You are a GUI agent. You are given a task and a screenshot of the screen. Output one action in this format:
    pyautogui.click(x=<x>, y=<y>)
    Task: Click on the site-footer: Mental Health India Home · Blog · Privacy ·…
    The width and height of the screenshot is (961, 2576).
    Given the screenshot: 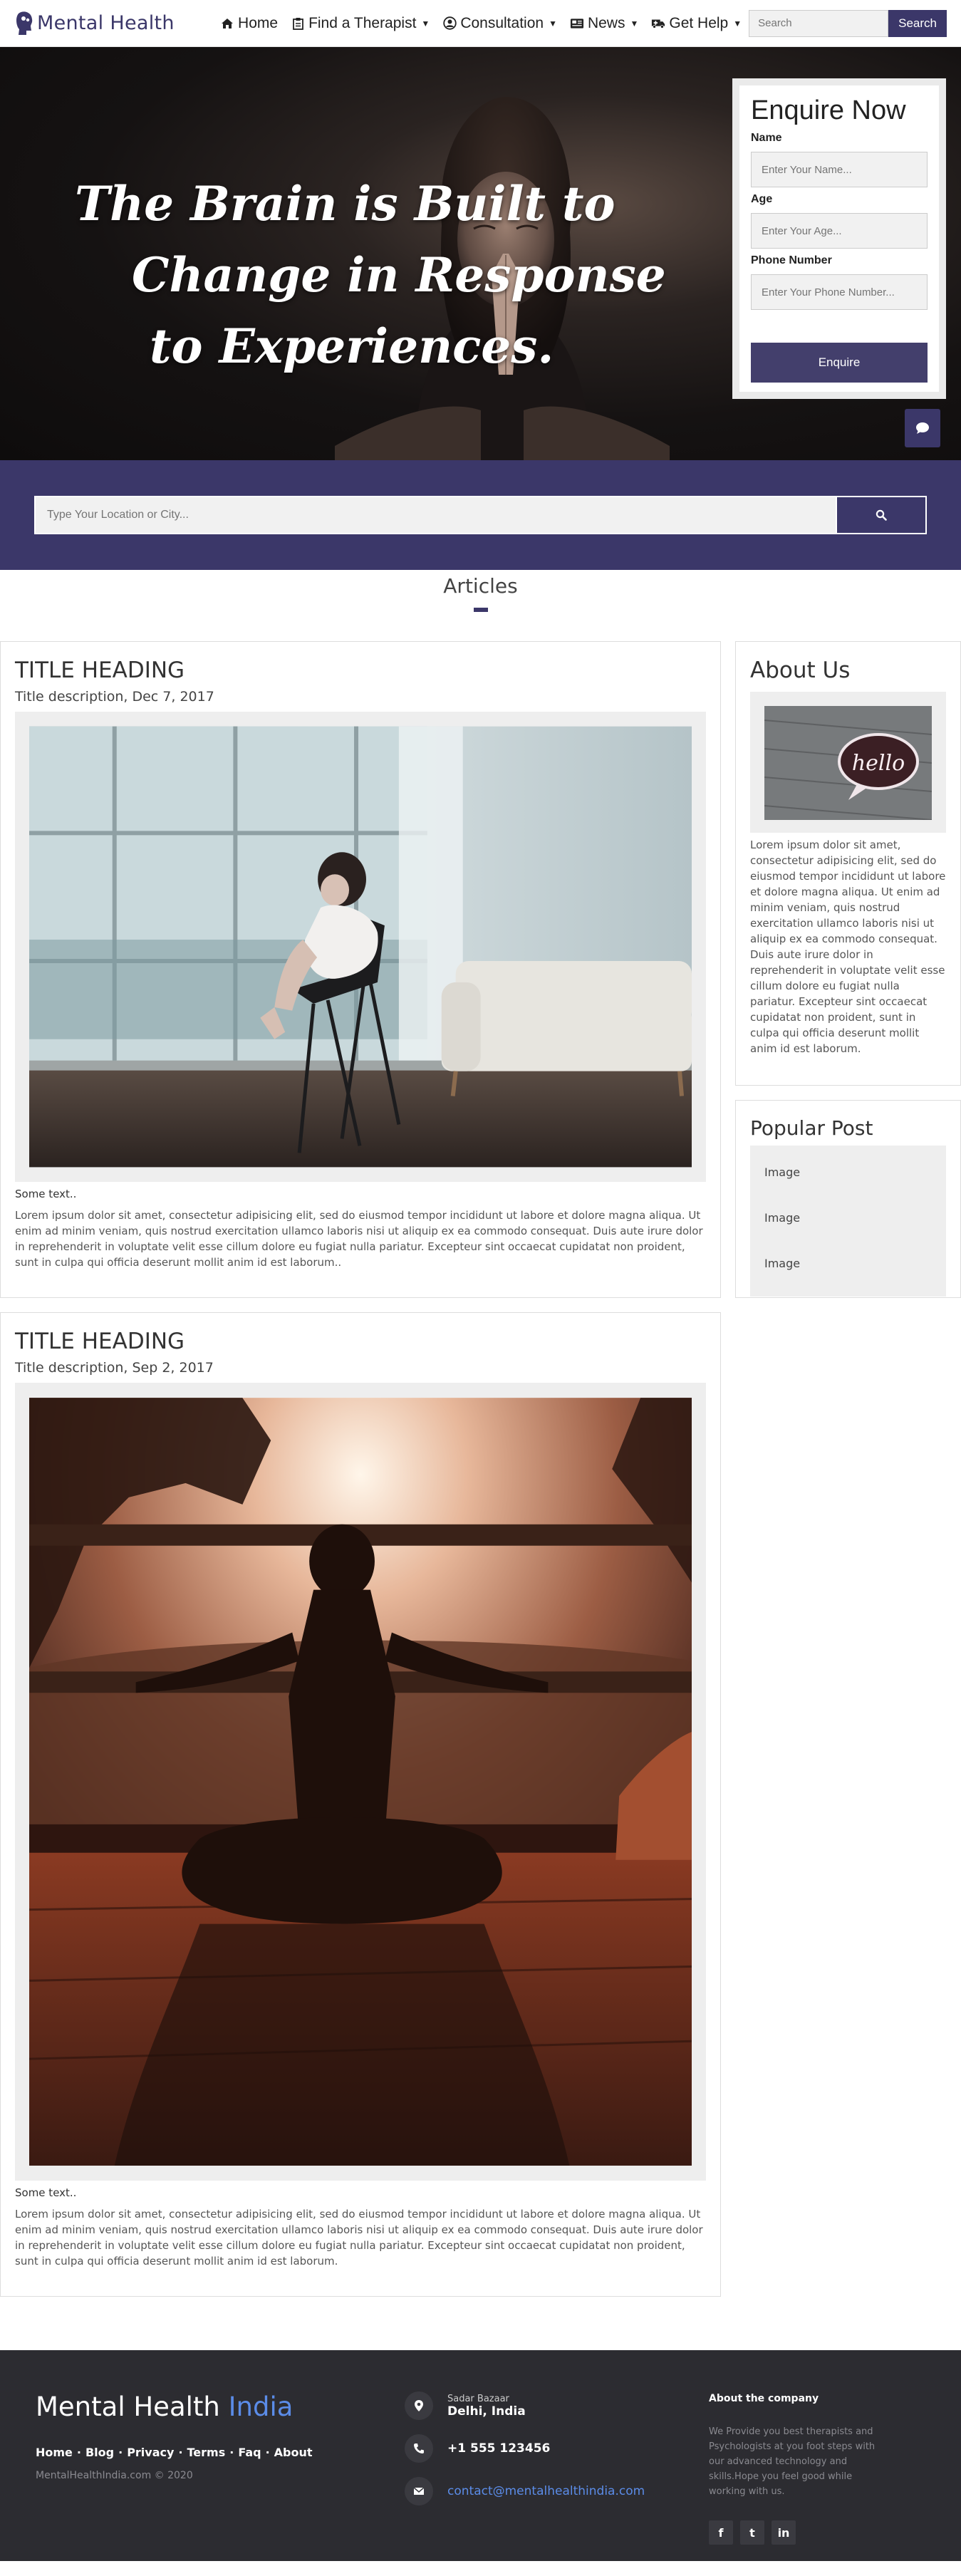 What is the action you would take?
    pyautogui.click(x=480, y=2455)
    